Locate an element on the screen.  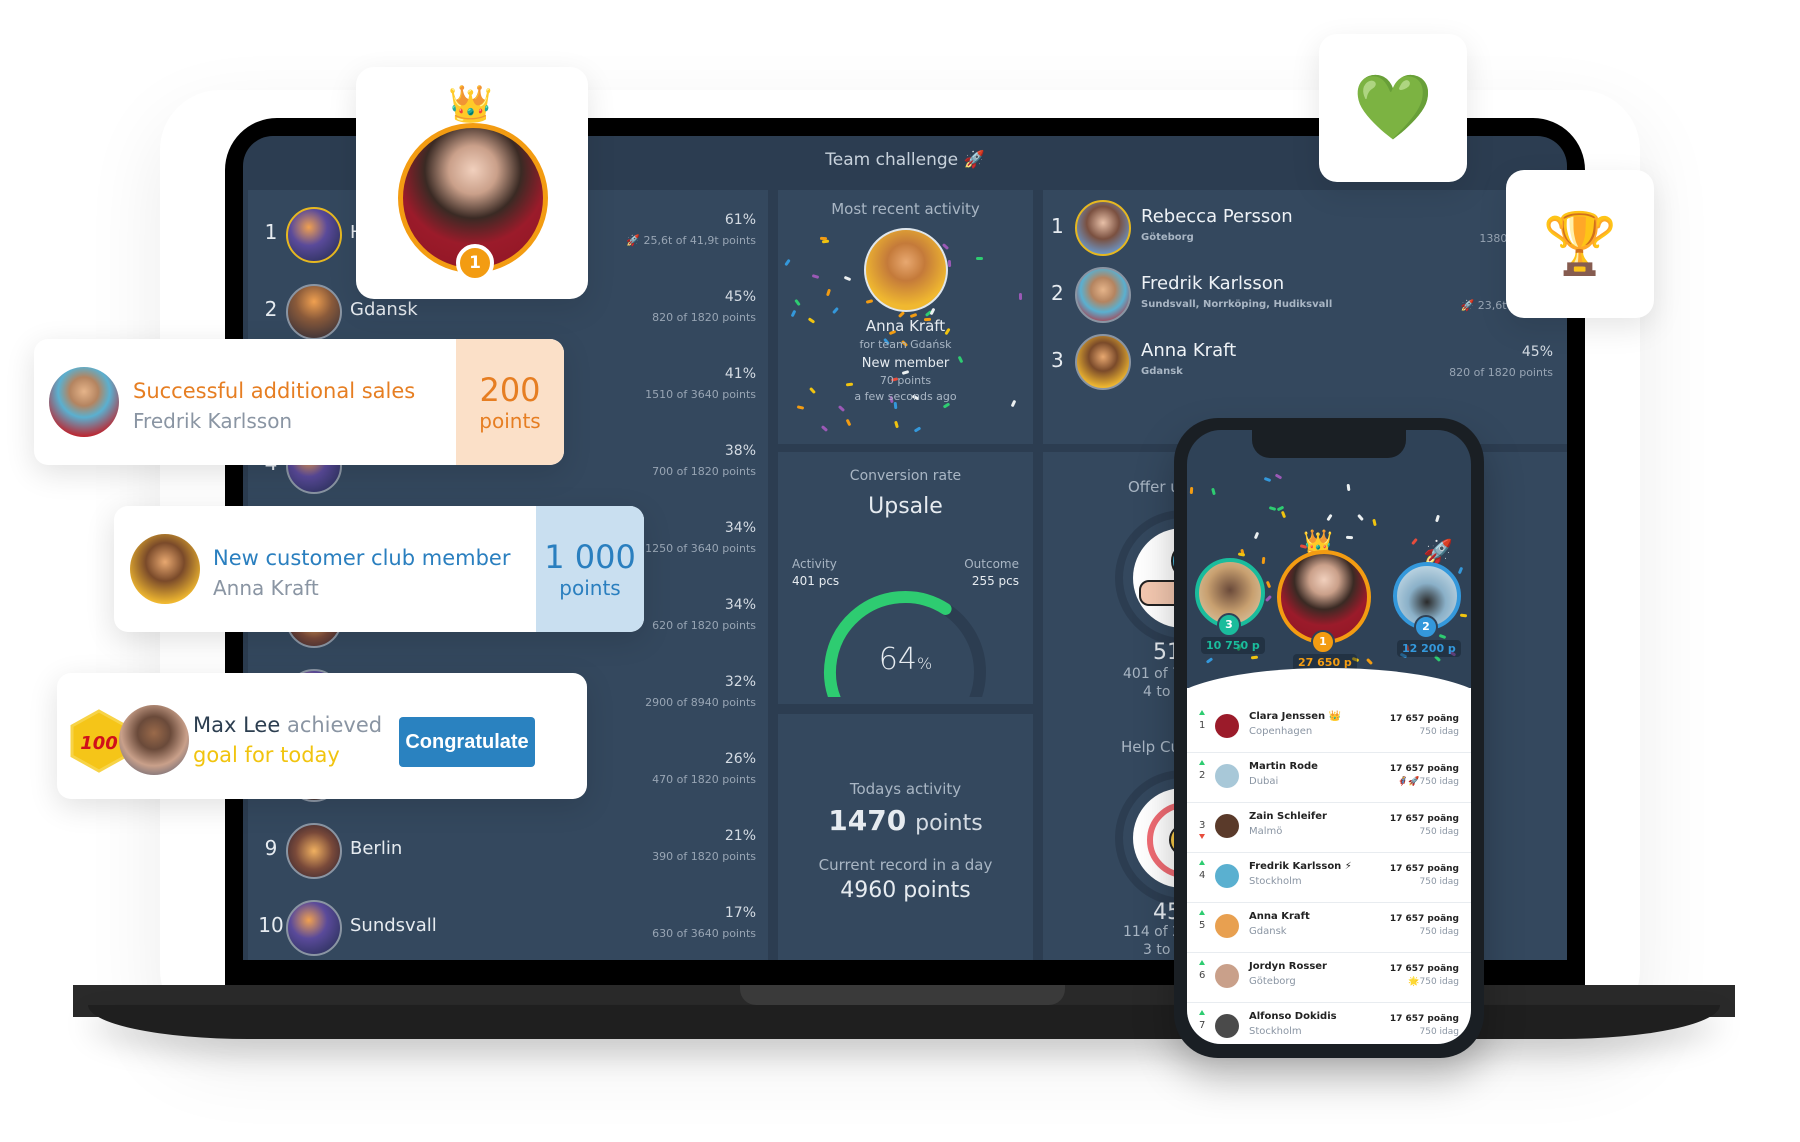
club-card-name: Anna Kraft is located at coordinates (266, 588).